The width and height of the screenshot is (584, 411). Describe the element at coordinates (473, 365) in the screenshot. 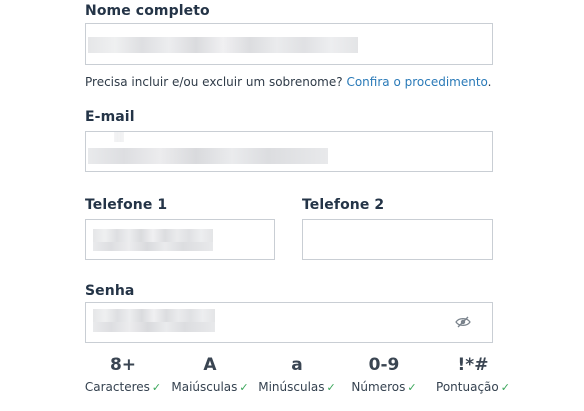

I see `requirement-symbol: !*#` at that location.